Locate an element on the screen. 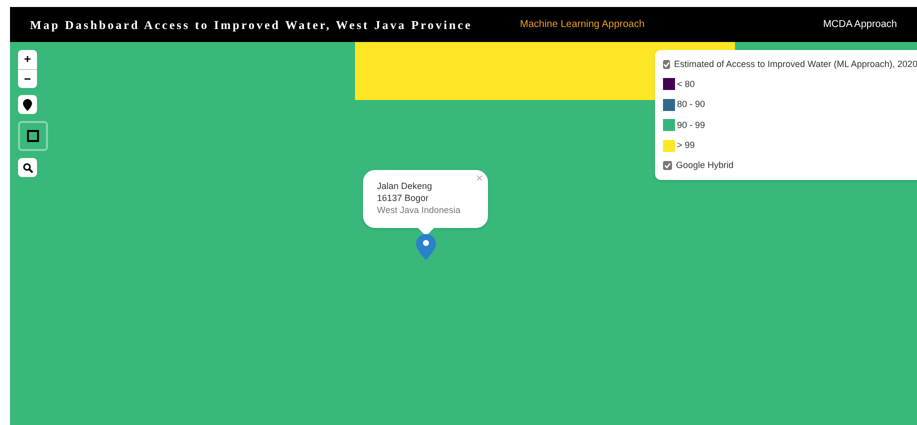 The width and height of the screenshot is (917, 425). zoom-in-button: + is located at coordinates (27, 59).